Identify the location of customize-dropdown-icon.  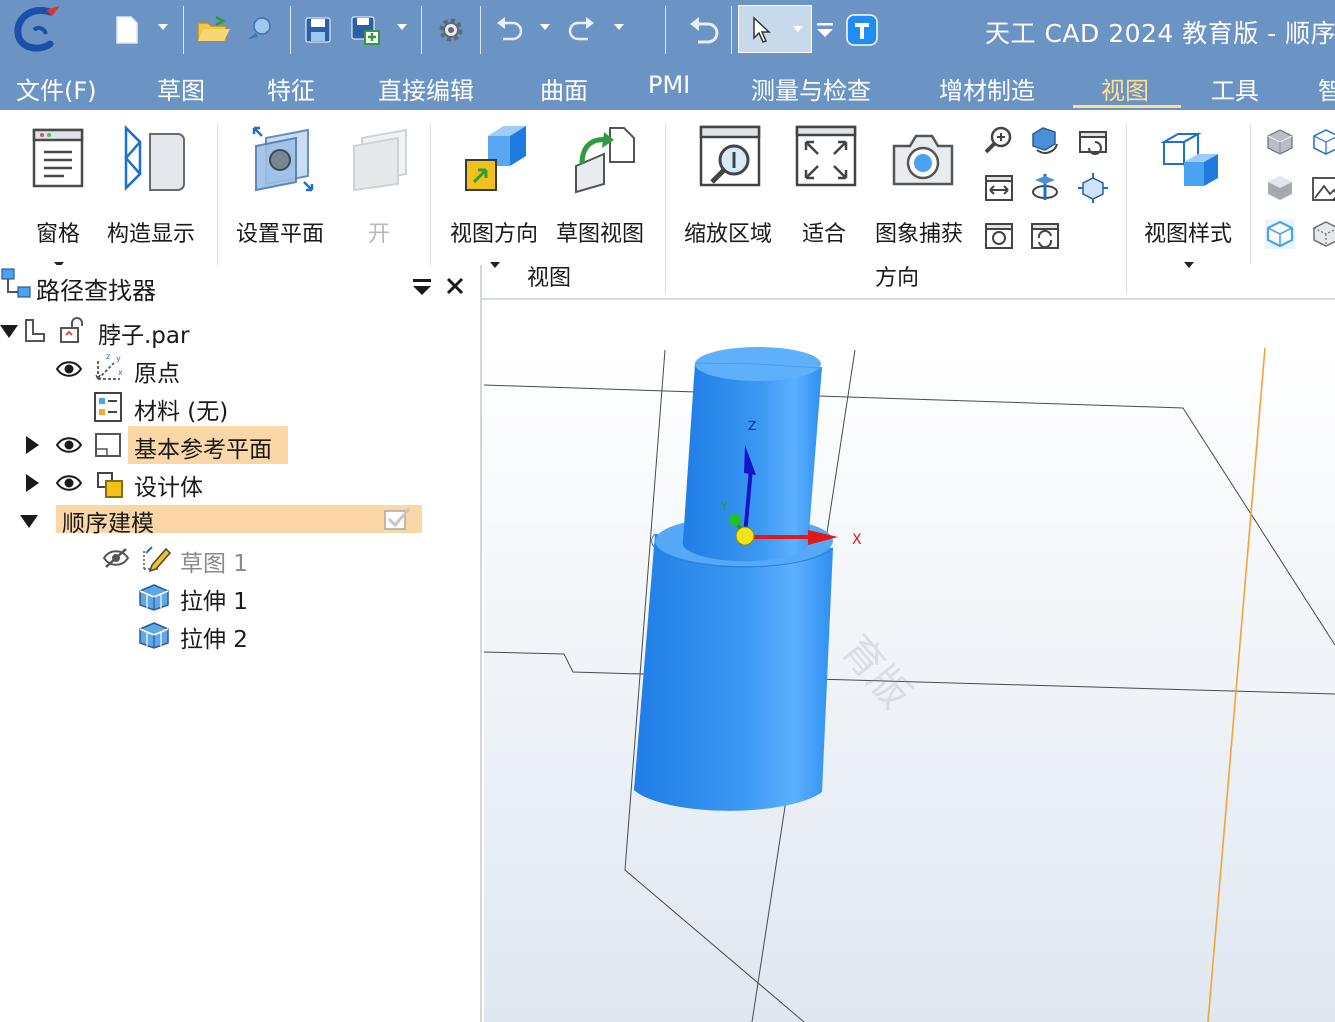
(825, 30).